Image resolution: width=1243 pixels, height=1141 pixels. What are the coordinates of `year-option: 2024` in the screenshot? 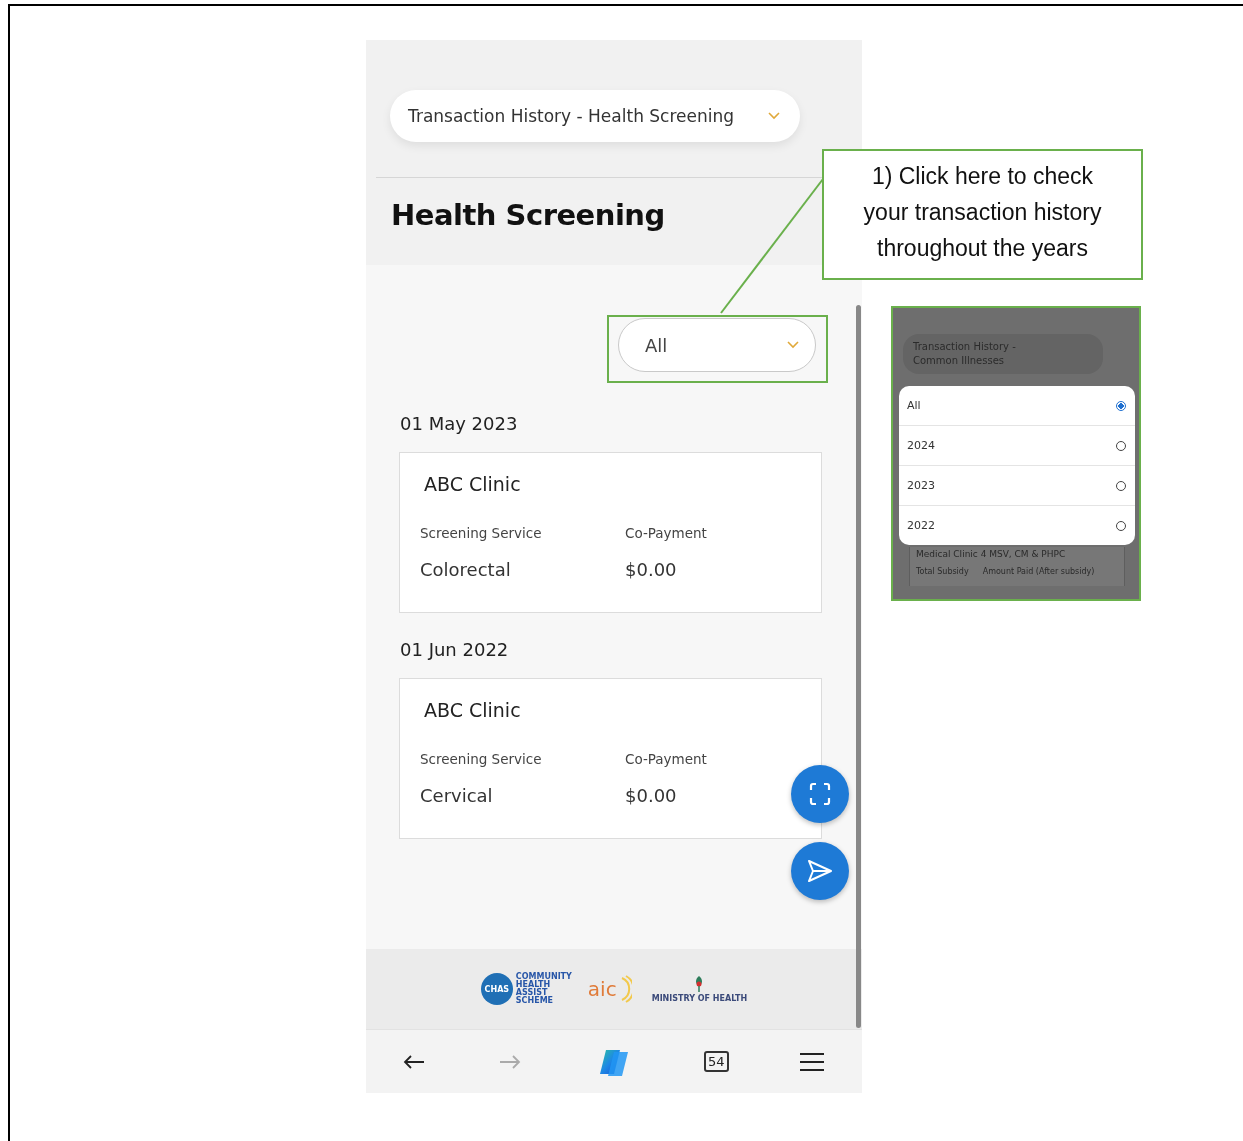 It's located at (1017, 446).